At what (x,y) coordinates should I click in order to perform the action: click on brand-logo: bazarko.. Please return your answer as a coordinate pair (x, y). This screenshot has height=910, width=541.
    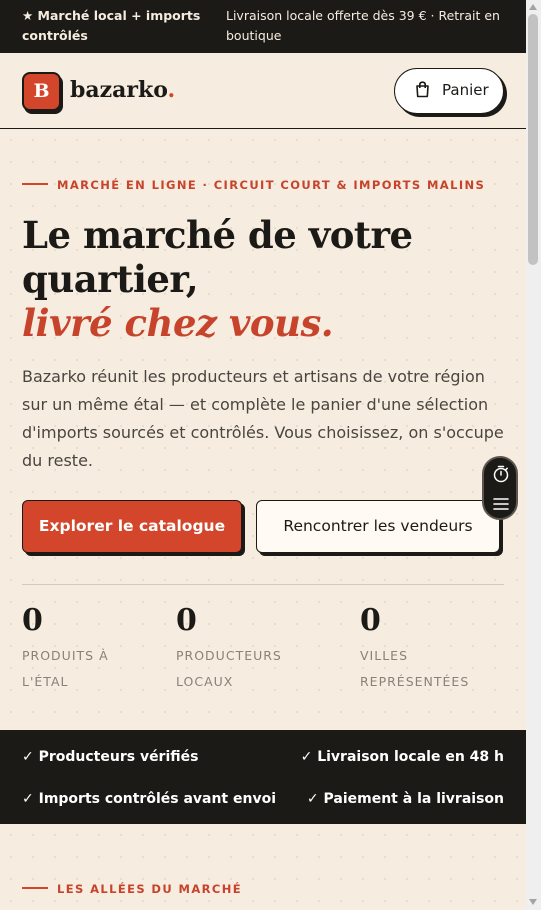
    Looking at the image, I should click on (122, 90).